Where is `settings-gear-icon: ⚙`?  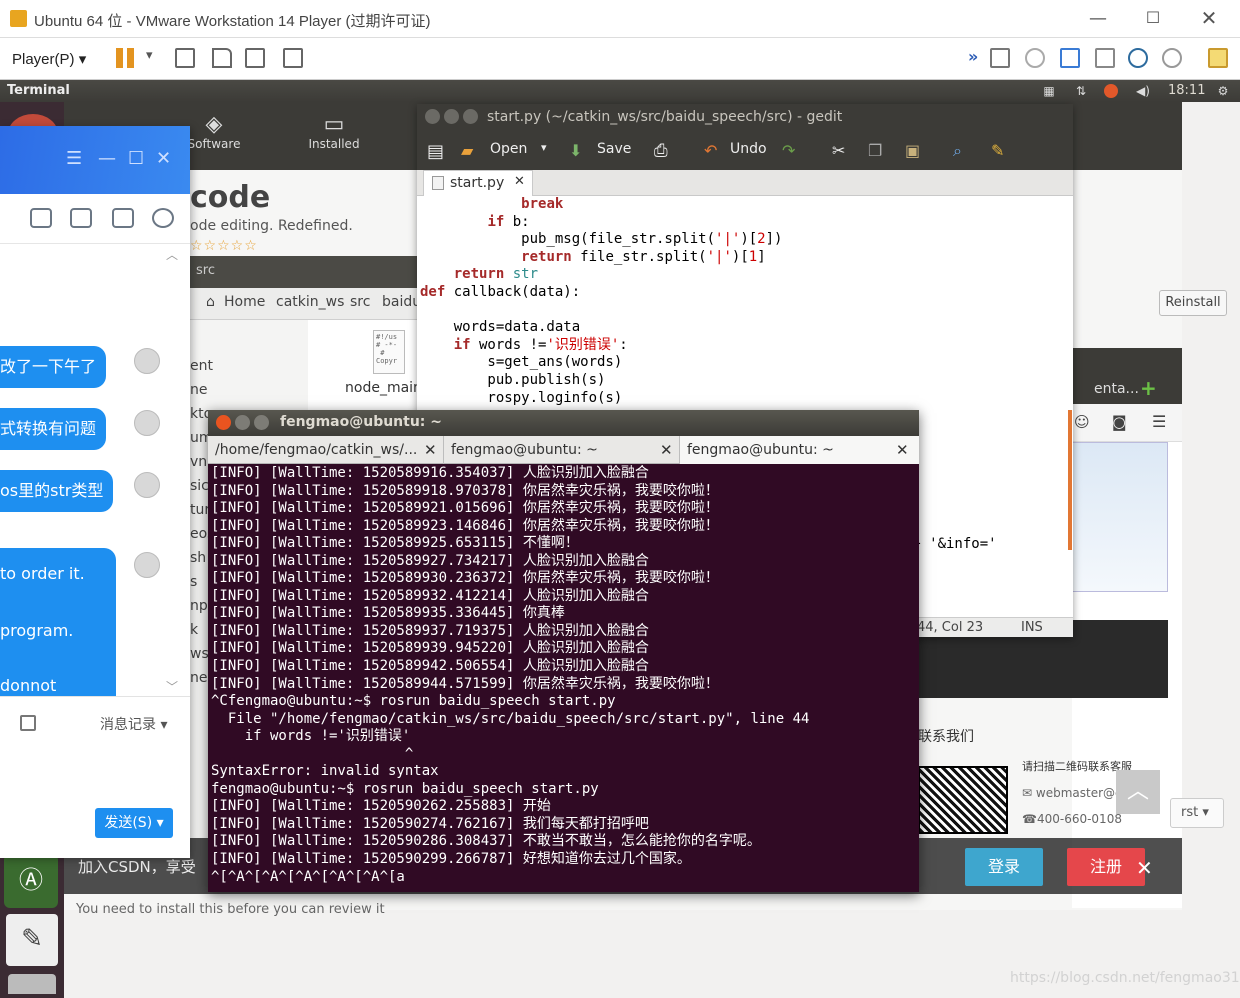 settings-gear-icon: ⚙ is located at coordinates (1223, 91).